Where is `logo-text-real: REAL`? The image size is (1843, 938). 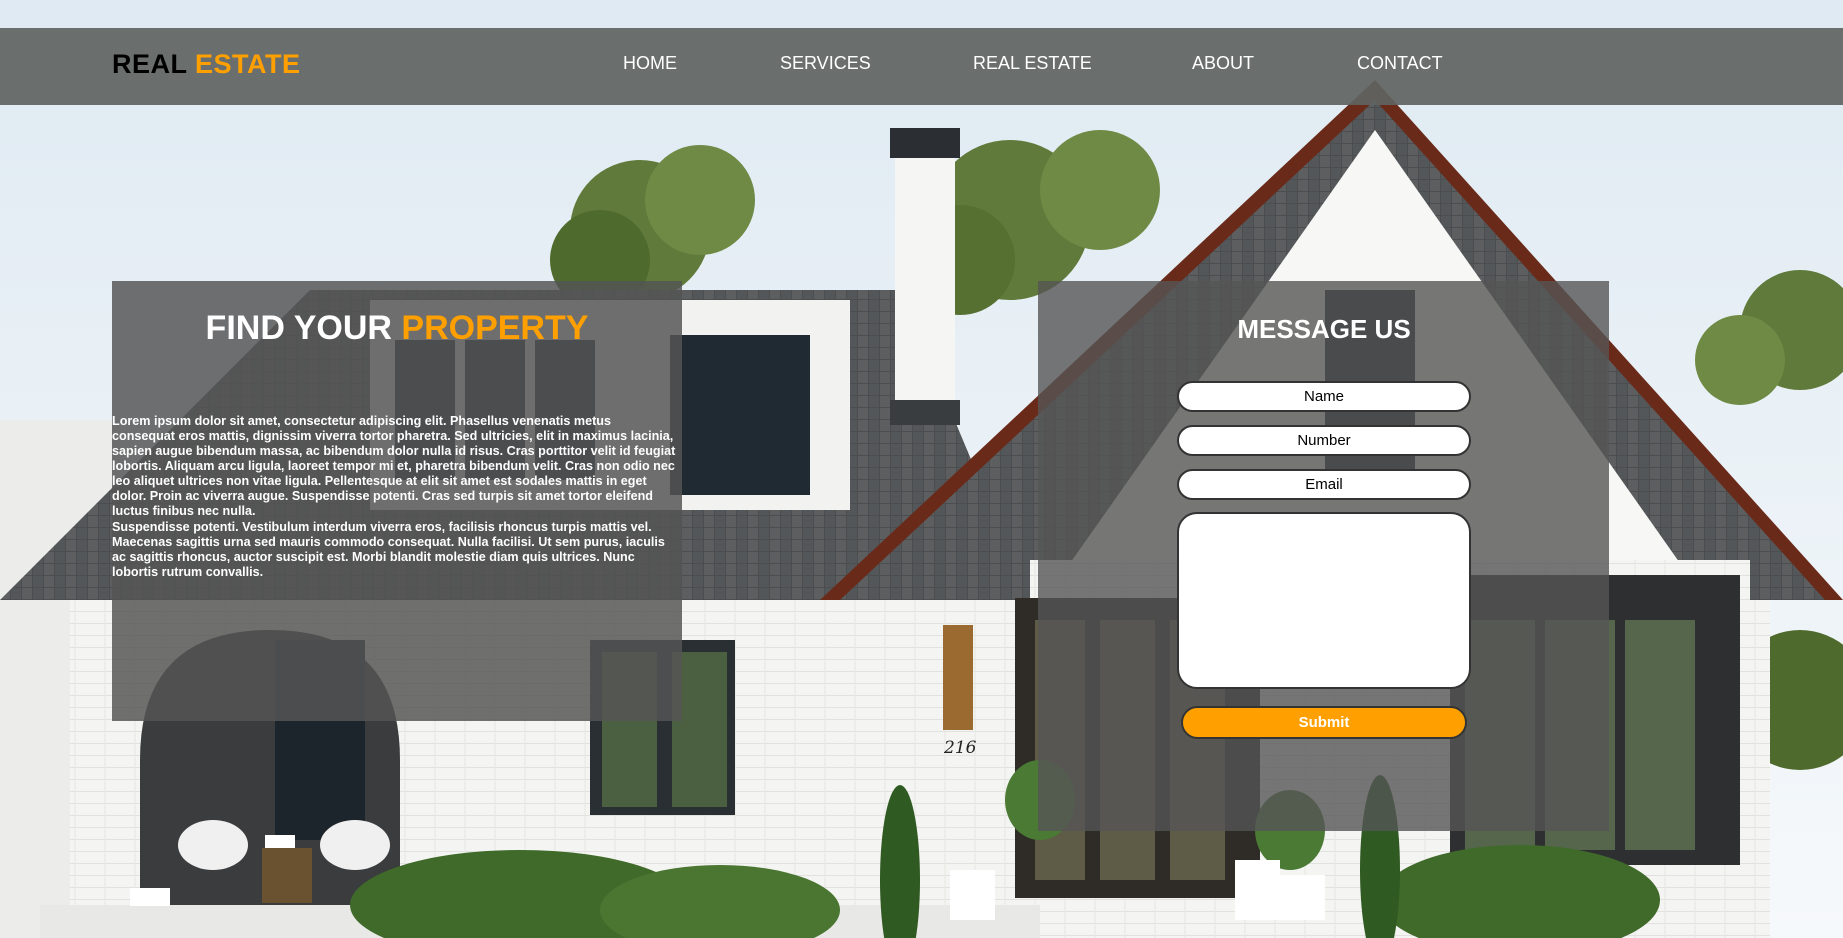 logo-text-real: REAL is located at coordinates (150, 64).